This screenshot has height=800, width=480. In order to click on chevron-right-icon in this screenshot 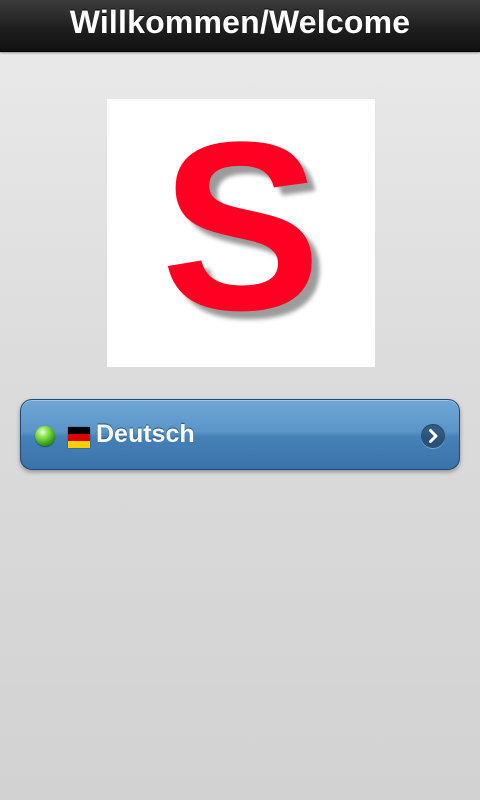, I will do `click(433, 436)`.